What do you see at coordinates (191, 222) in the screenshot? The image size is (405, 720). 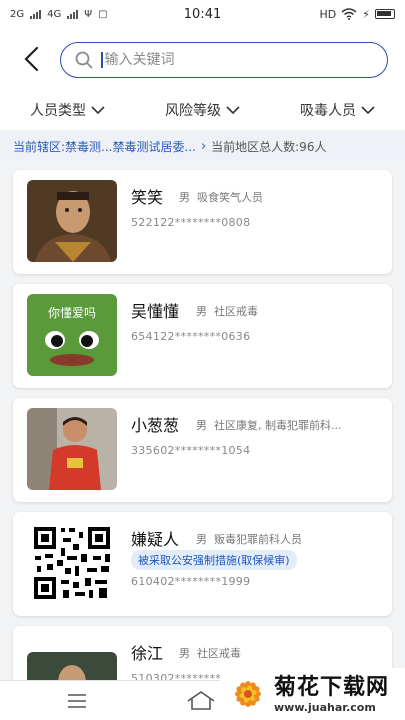 I see `person-id: 522122********0808` at bounding box center [191, 222].